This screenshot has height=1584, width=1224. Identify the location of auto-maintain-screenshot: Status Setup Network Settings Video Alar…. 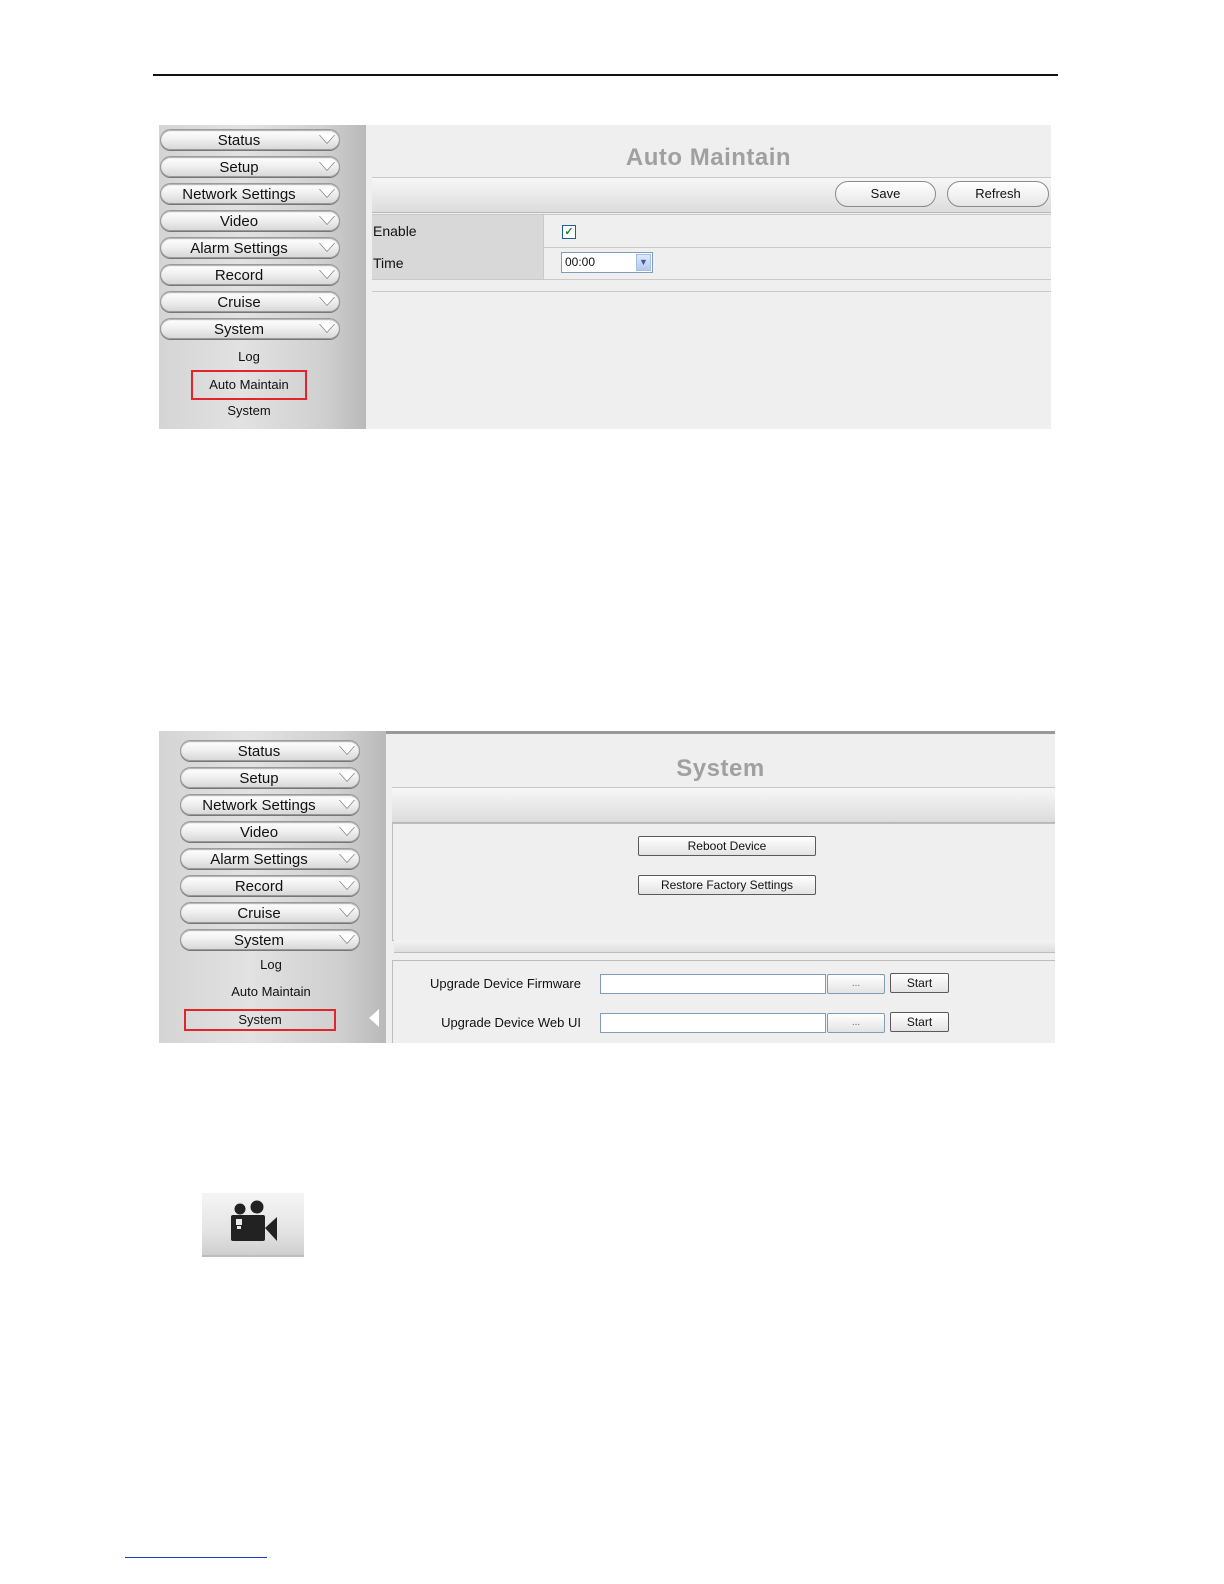
(605, 277).